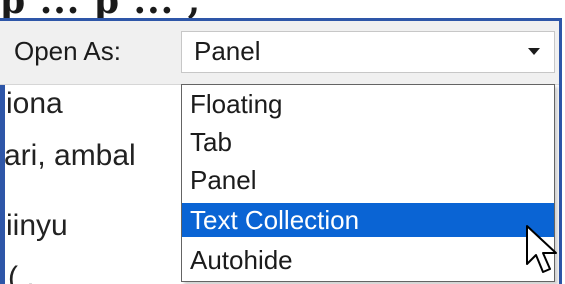 This screenshot has height=284, width=565. Describe the element at coordinates (227, 51) in the screenshot. I see `combo-selected-value: Panel` at that location.